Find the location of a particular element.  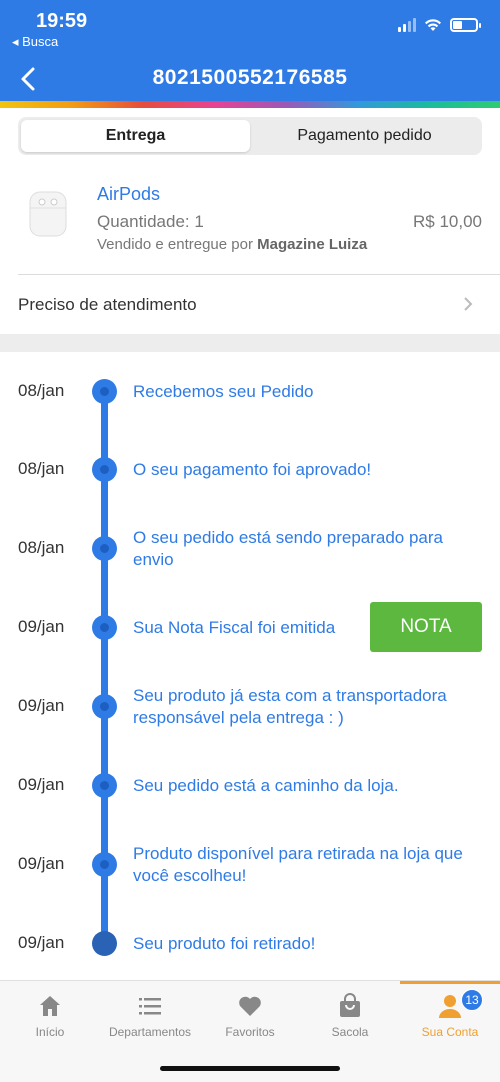

nav-favoritos: Favoritos is located at coordinates (250, 1016).